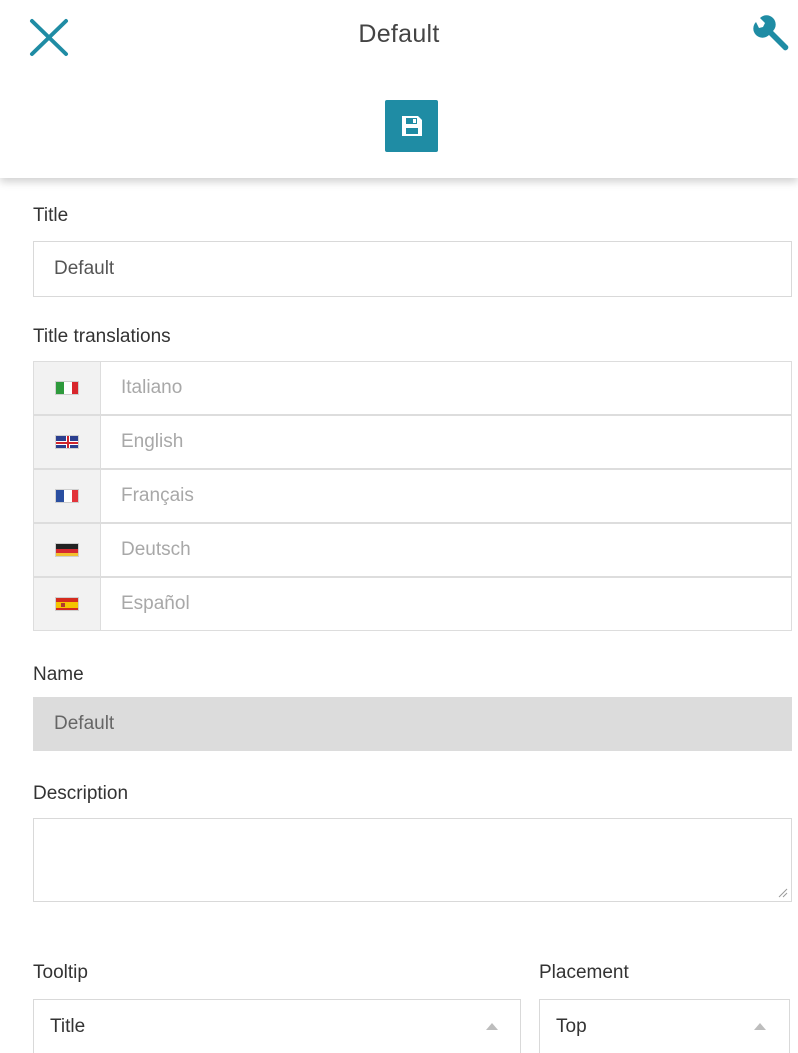 The height and width of the screenshot is (1053, 798). What do you see at coordinates (412, 388) in the screenshot?
I see `translation-row-italiano: Italiano` at bounding box center [412, 388].